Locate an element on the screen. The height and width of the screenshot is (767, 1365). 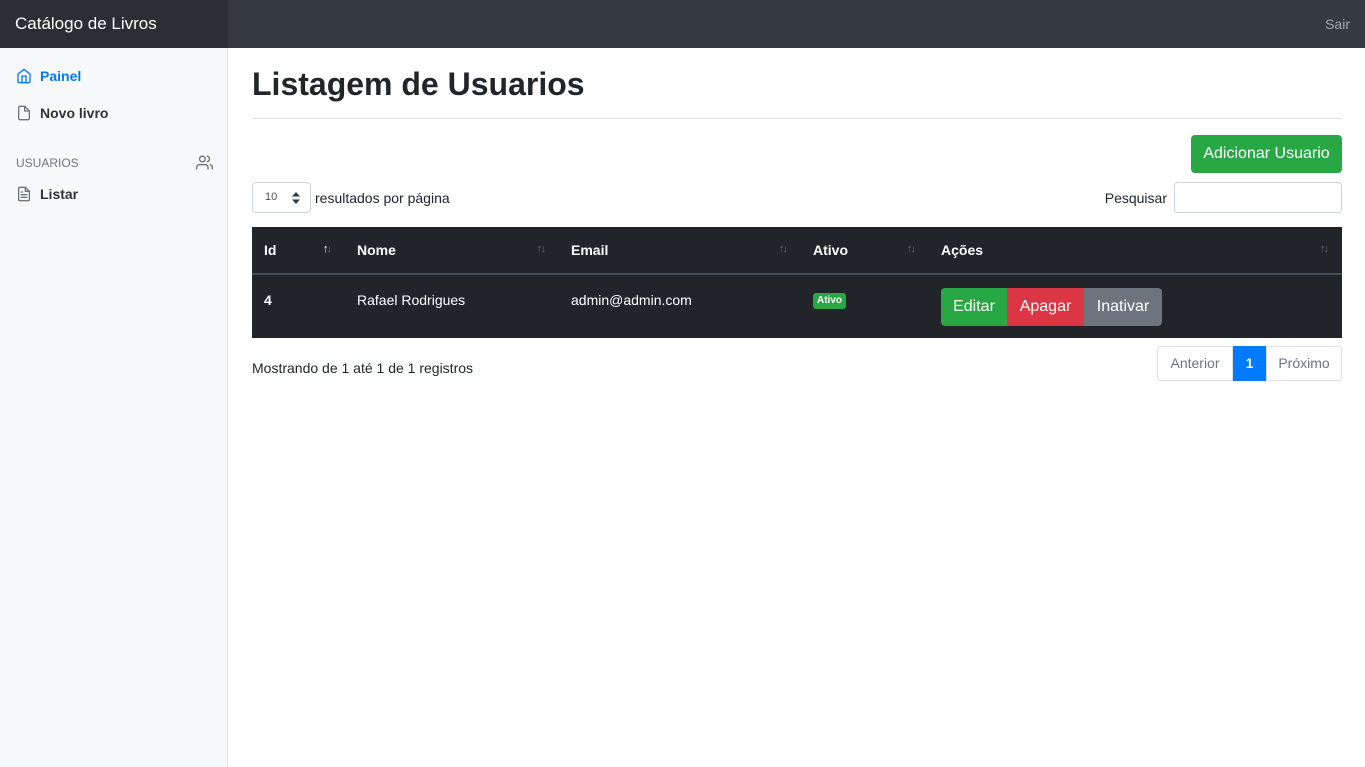
sidebar-item-listar: Listar is located at coordinates (47, 194).